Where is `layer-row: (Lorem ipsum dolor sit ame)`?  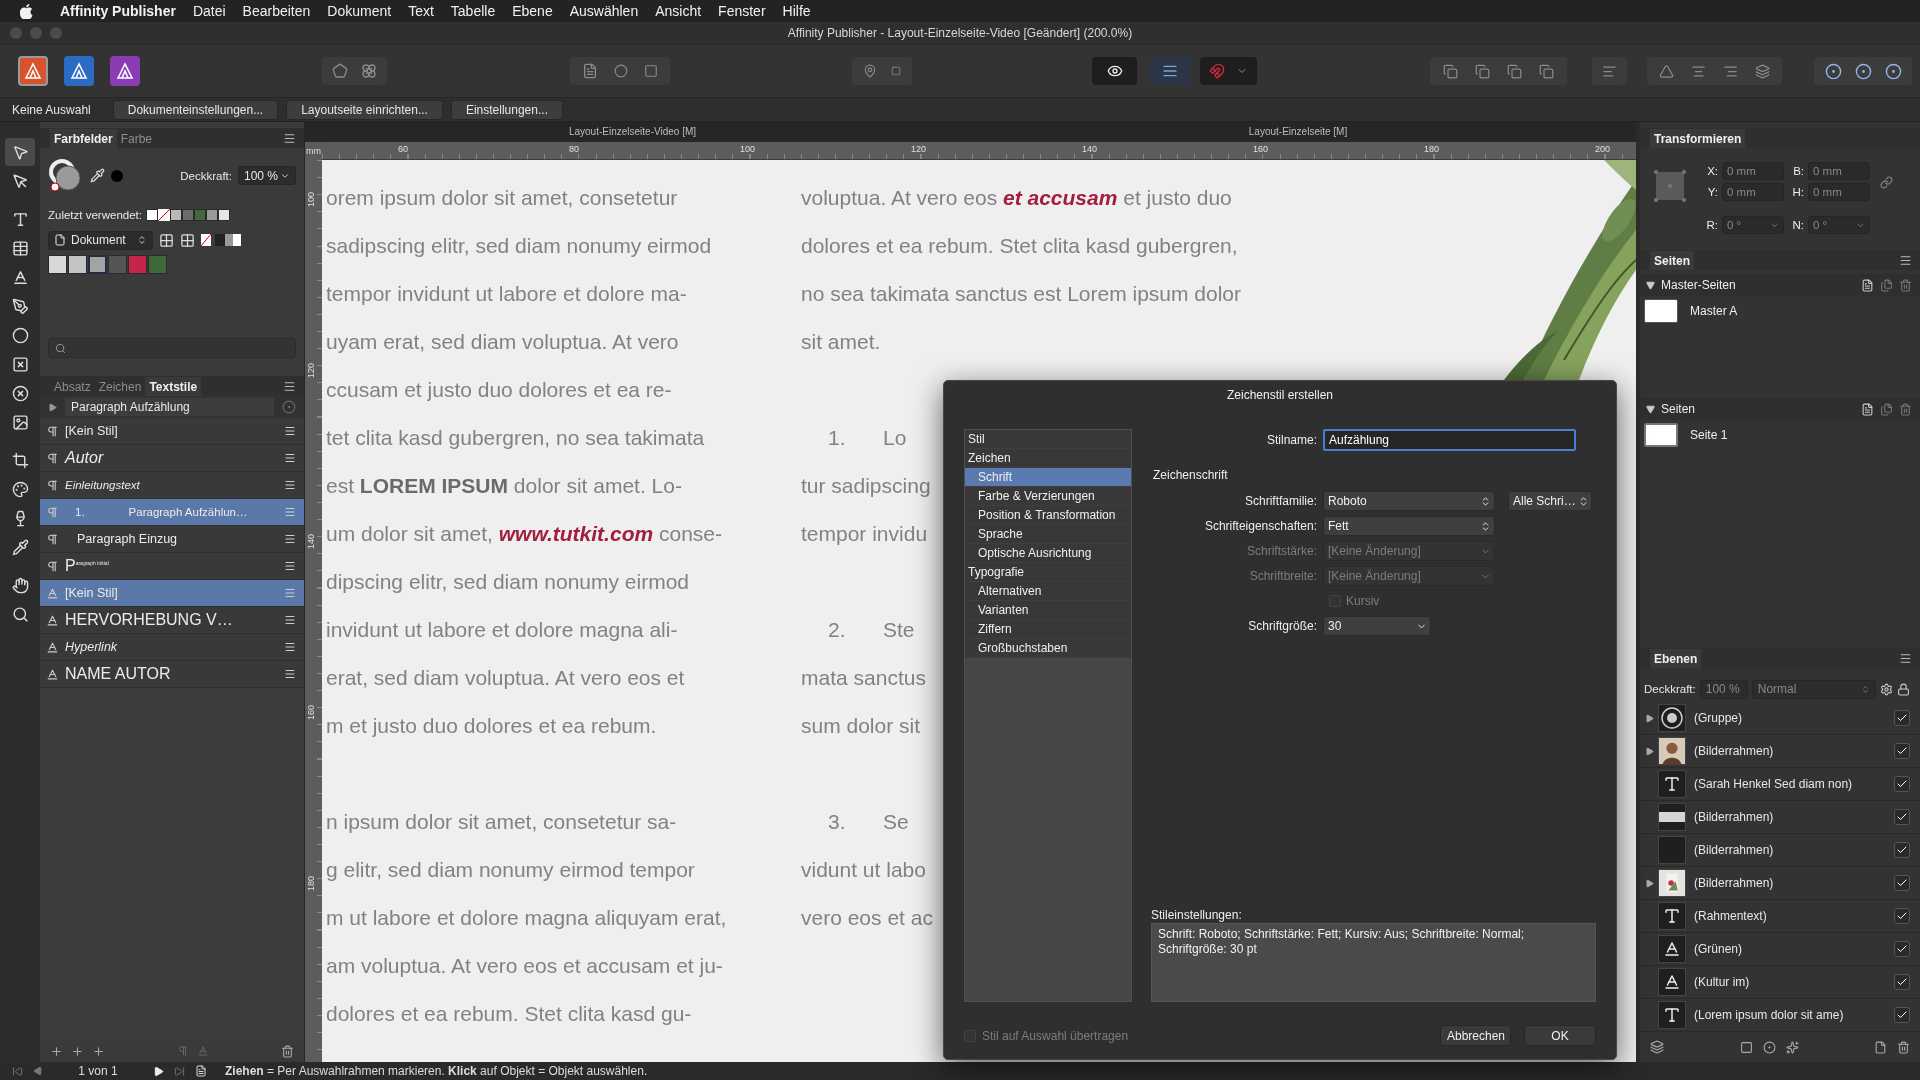
layer-row: (Lorem ipsum dolor sit ame) is located at coordinates (1780, 1015).